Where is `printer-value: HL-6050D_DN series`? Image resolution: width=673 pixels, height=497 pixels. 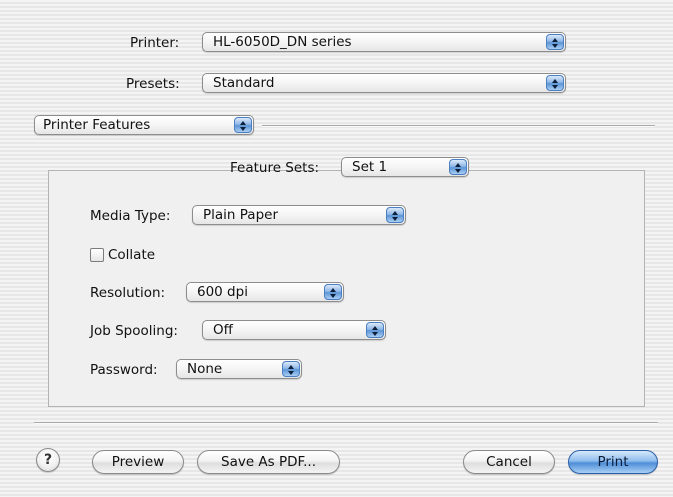
printer-value: HL-6050D_DN series is located at coordinates (282, 42).